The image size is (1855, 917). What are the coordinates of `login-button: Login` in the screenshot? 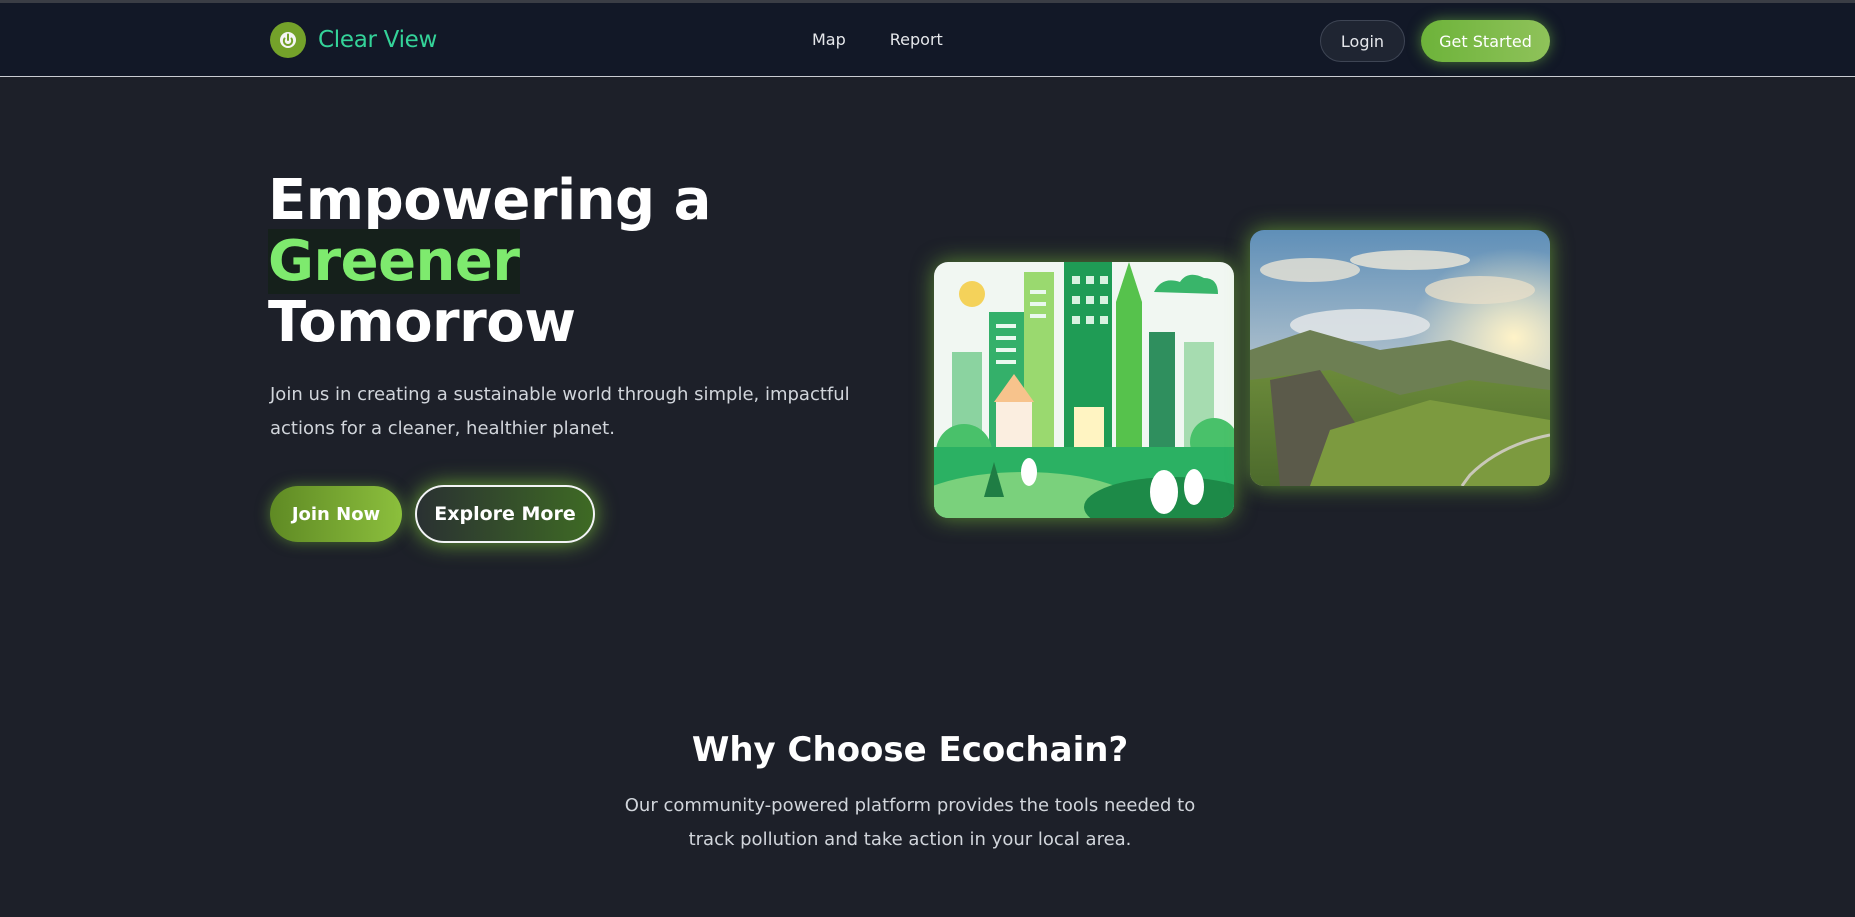 It's located at (1362, 41).